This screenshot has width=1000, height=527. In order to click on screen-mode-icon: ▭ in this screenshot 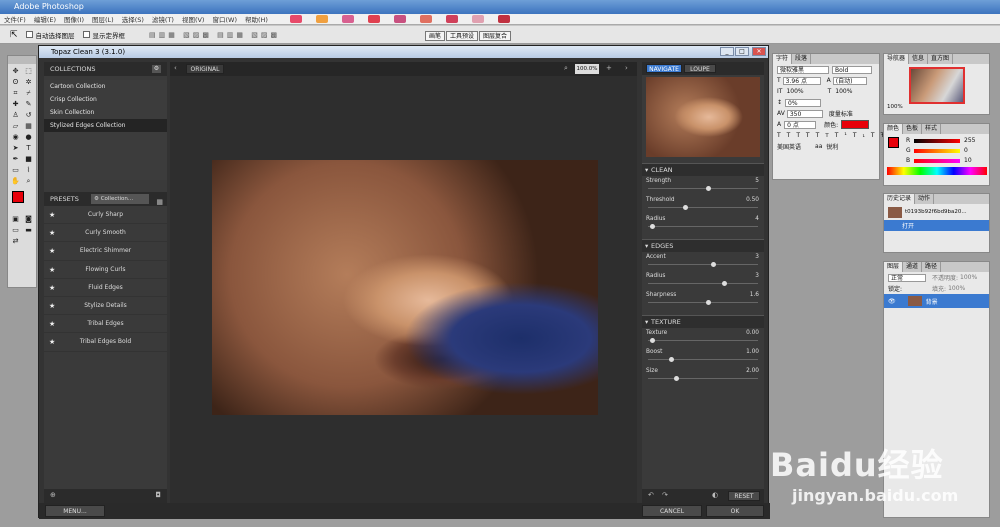, I will do `click(15, 230)`.